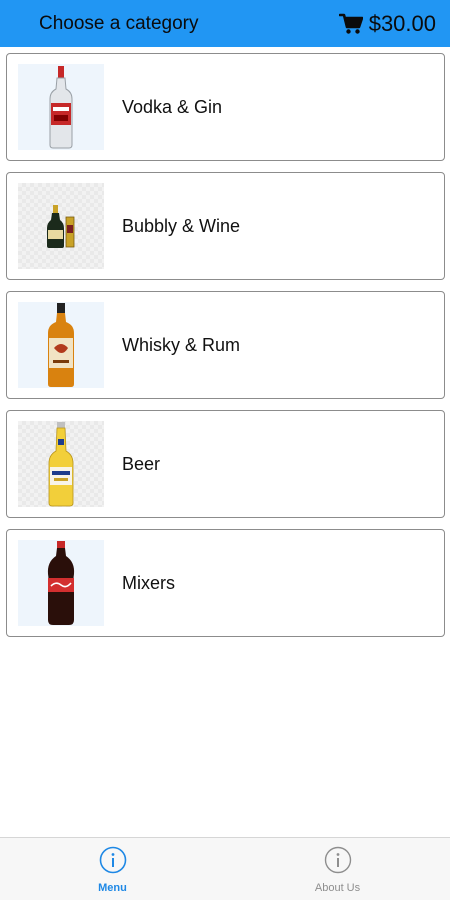  What do you see at coordinates (61, 583) in the screenshot?
I see `cola-bottle-image` at bounding box center [61, 583].